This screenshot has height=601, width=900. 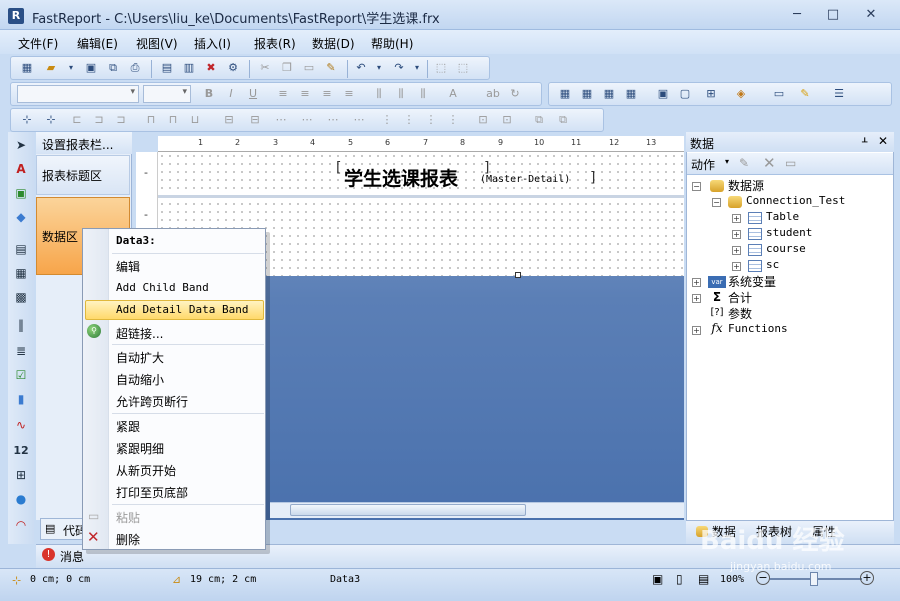 I want to click on shadow-icon: ▭, so click(x=779, y=94).